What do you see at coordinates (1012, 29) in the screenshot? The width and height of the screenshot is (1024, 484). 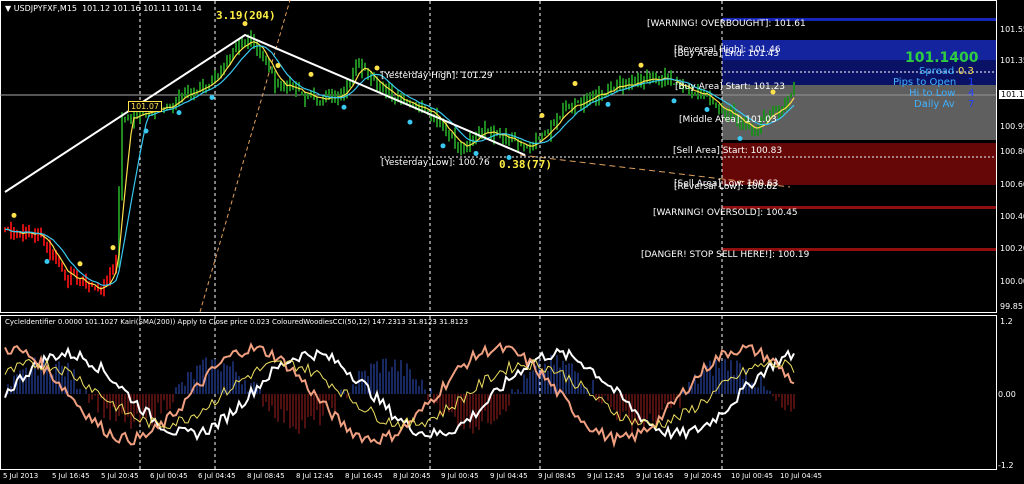 I see `y-tick: 101.55` at bounding box center [1012, 29].